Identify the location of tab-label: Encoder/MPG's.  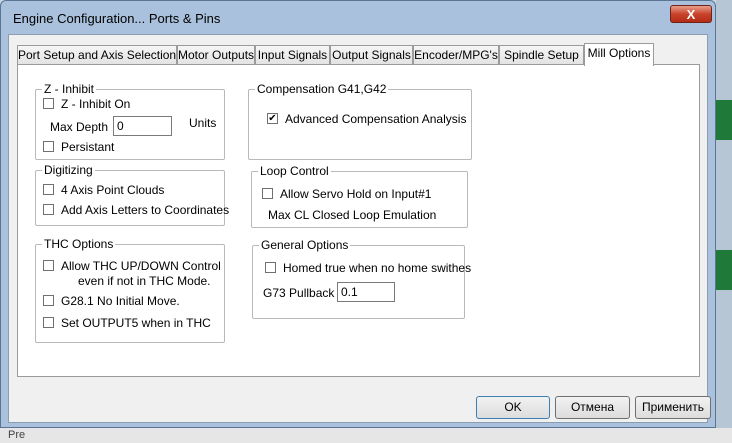
(456, 55).